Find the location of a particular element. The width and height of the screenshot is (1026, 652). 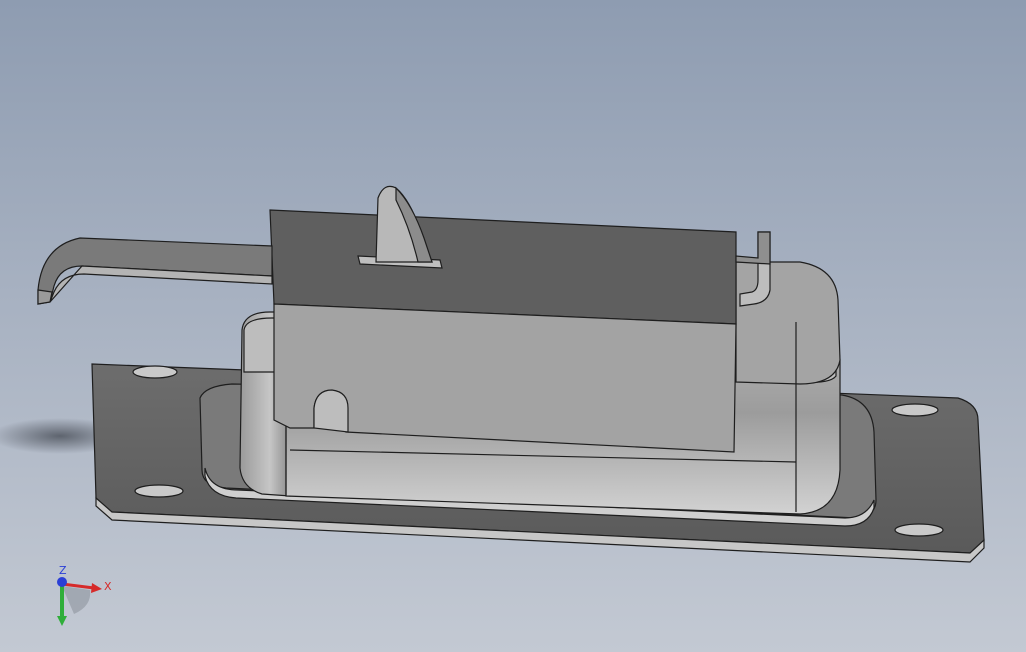

triad-shadow is located at coordinates (76, 600).